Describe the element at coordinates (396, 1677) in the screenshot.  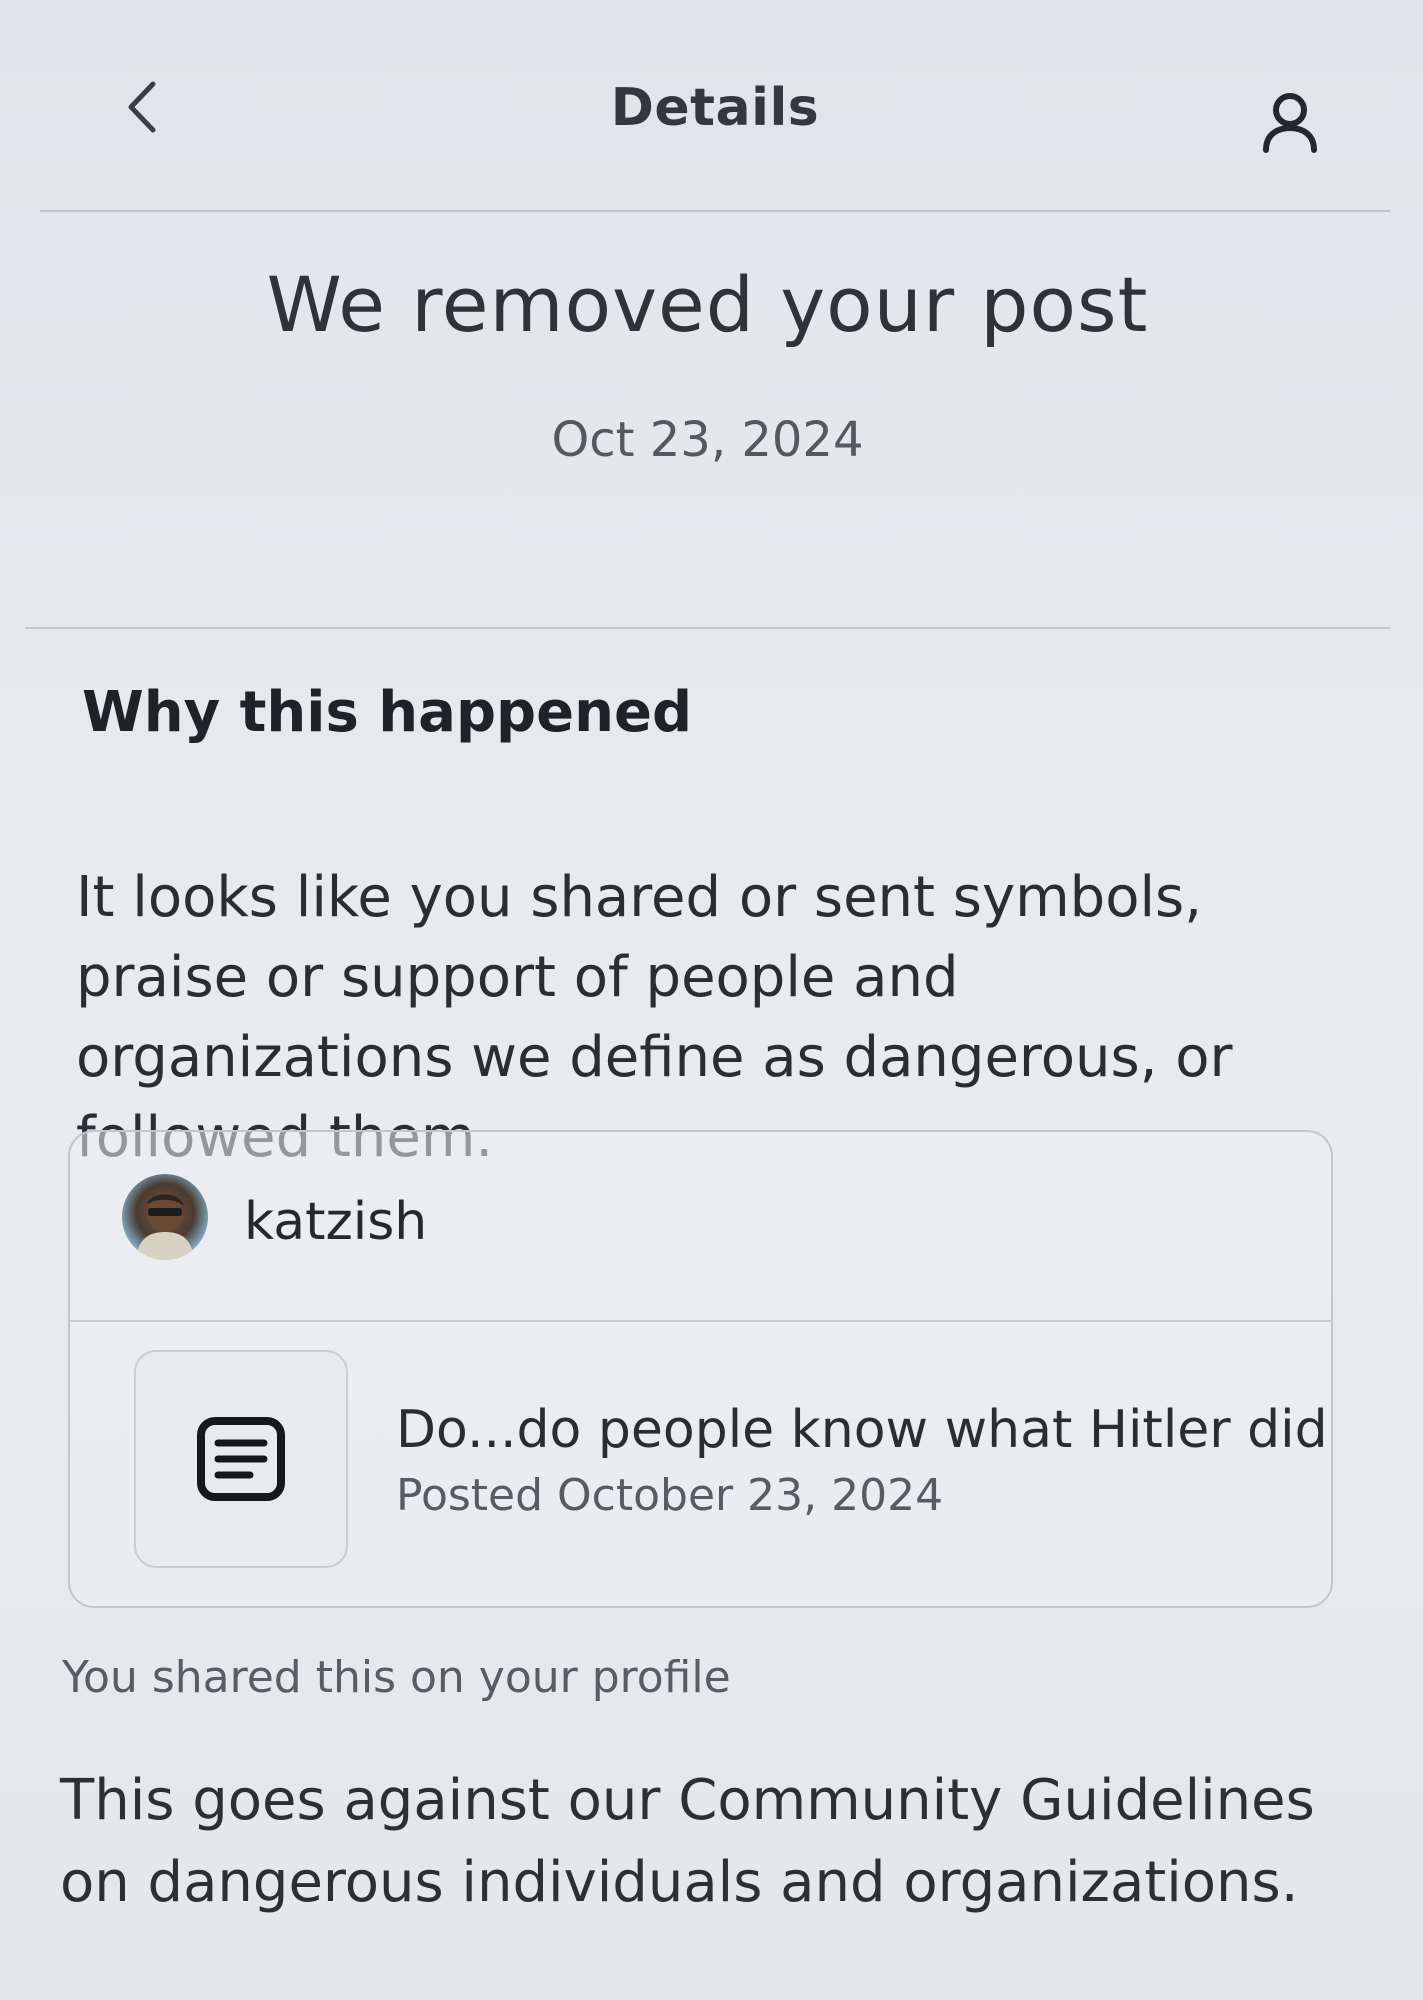
I see `shared-location-note: You shared this on your profile` at that location.